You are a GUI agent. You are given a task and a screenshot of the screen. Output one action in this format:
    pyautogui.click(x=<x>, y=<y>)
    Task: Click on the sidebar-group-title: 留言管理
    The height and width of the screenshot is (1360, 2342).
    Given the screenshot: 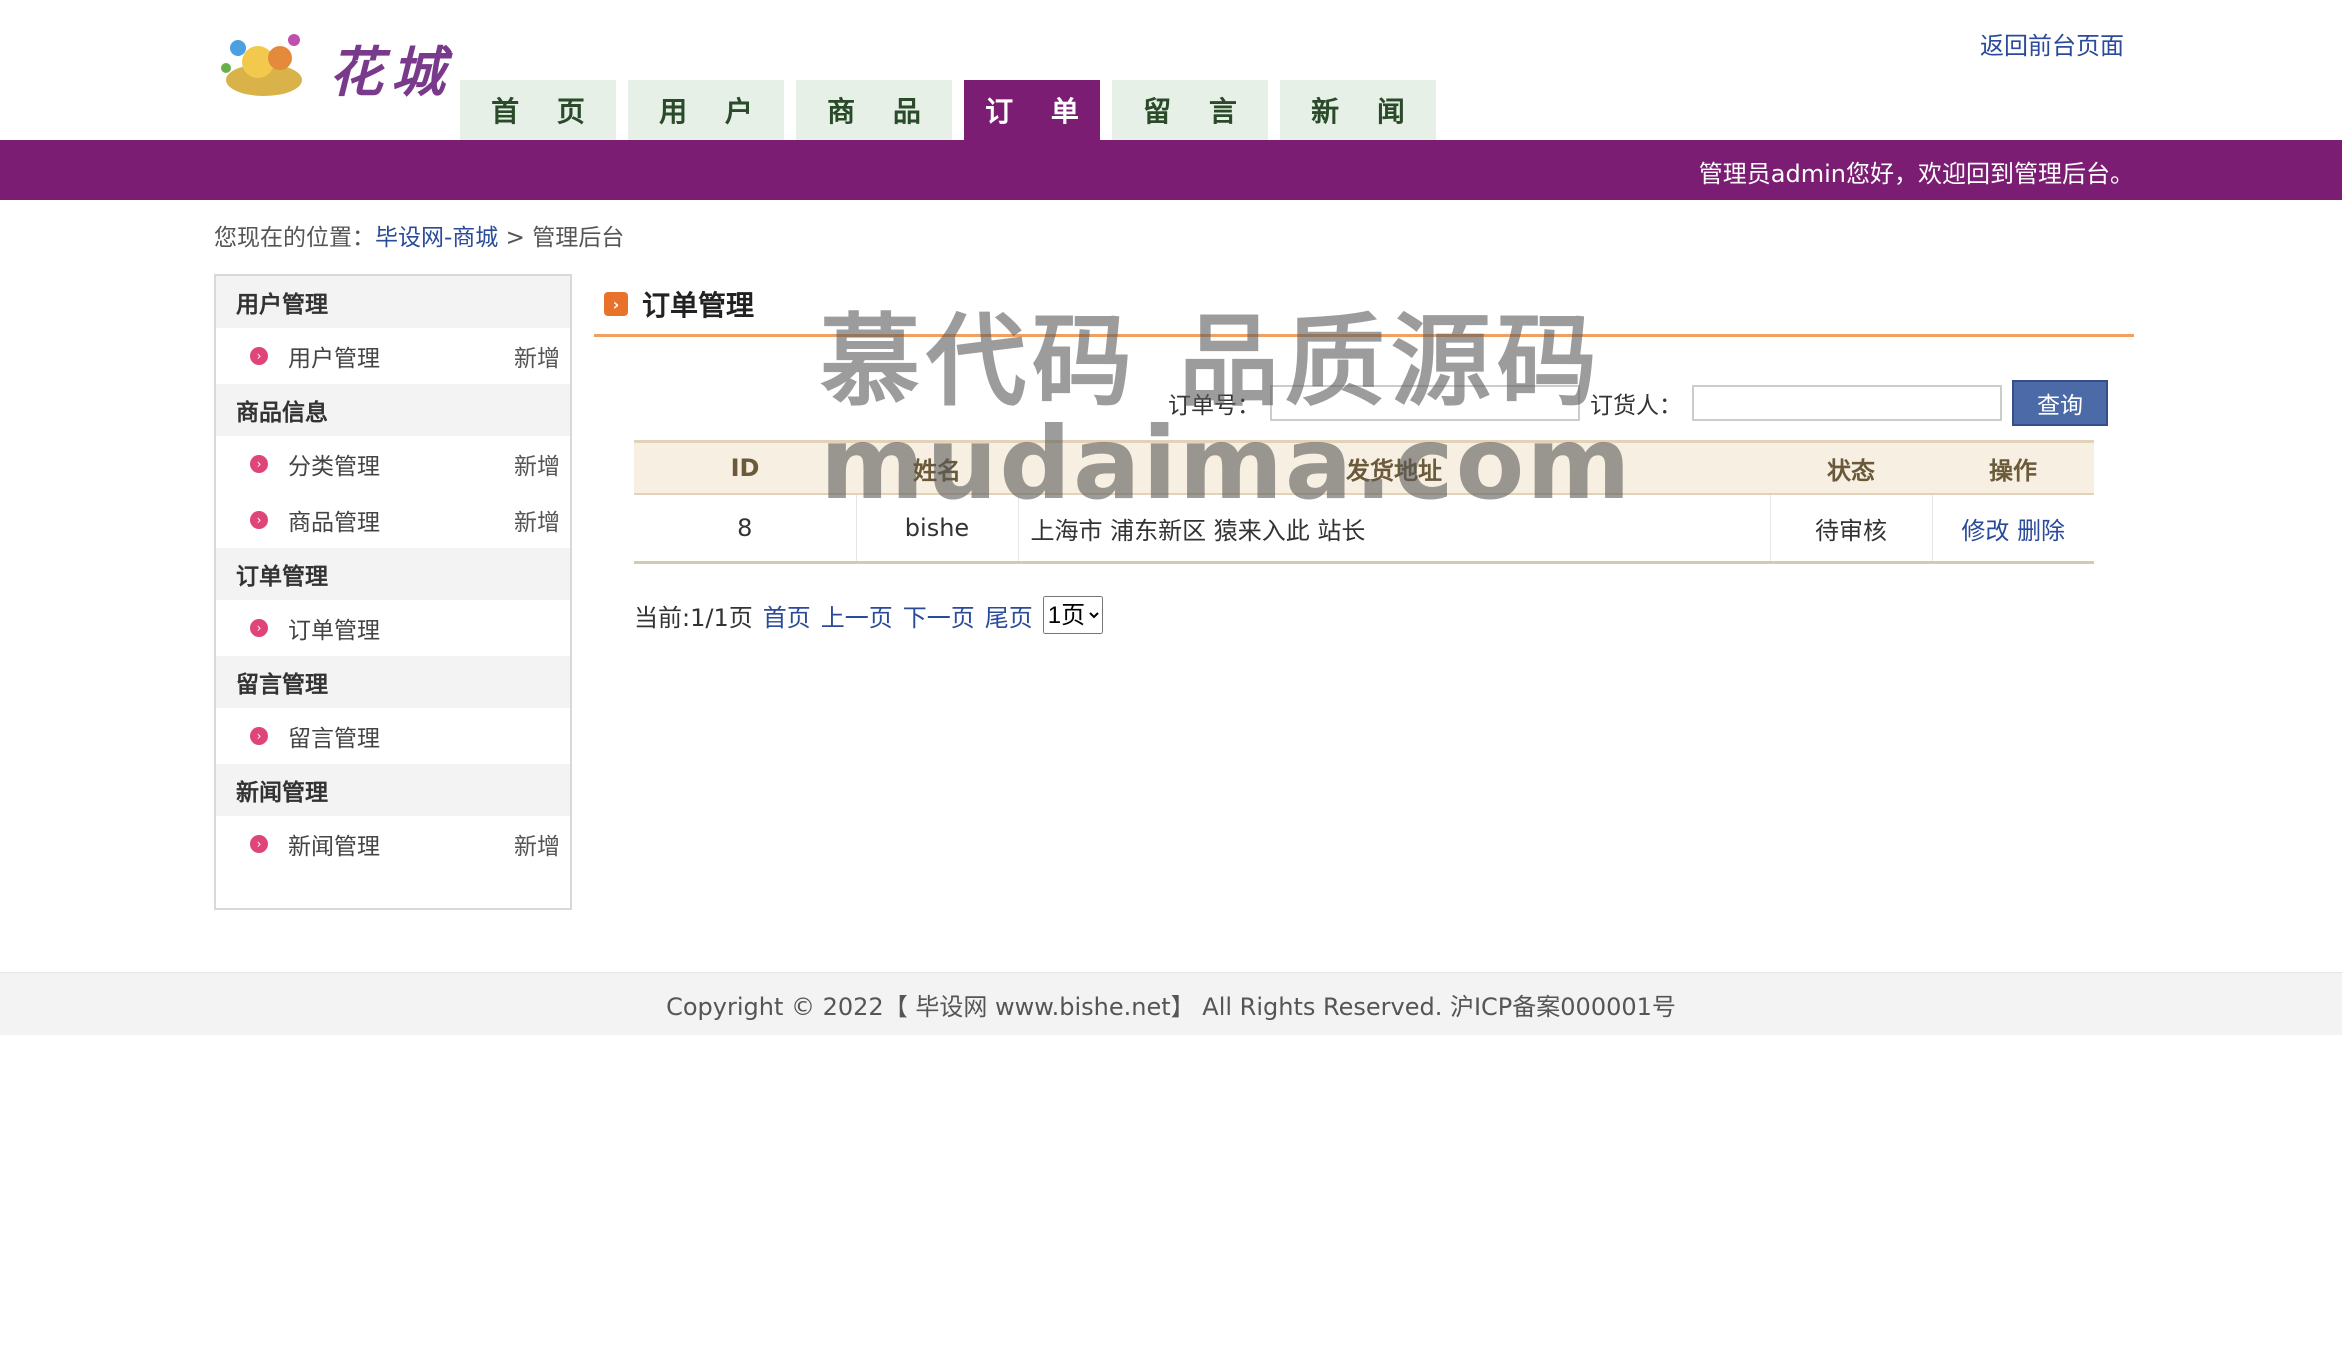 What is the action you would take?
    pyautogui.click(x=393, y=682)
    